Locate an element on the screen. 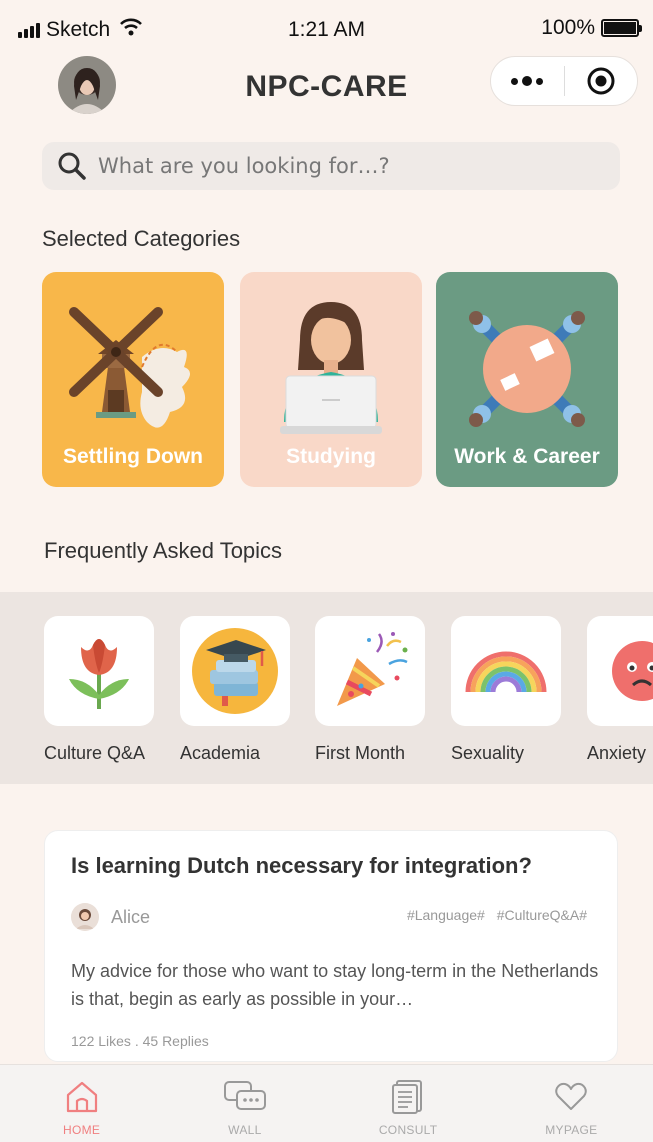 The width and height of the screenshot is (653, 1142). topic-first-month: First Month is located at coordinates (370, 689).